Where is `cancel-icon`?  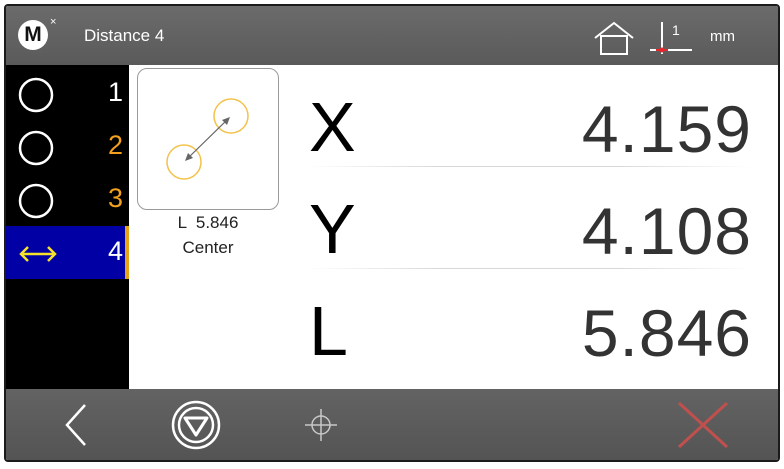 cancel-icon is located at coordinates (703, 424).